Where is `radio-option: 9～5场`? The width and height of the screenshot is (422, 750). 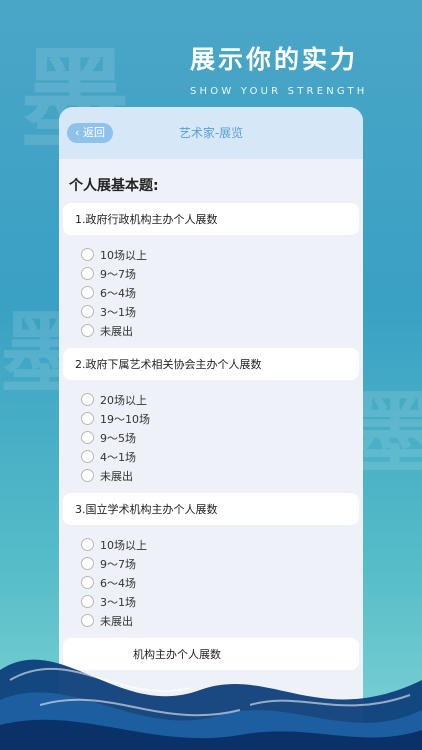
radio-option: 9～5场 is located at coordinates (222, 437).